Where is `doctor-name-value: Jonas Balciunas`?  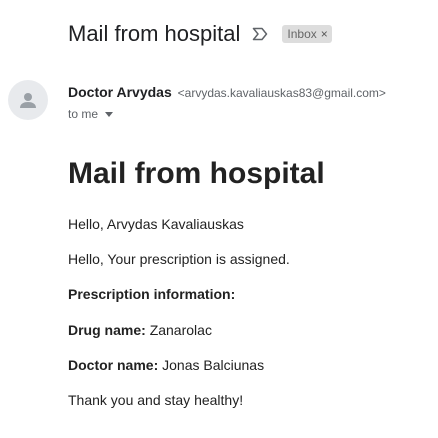 doctor-name-value: Jonas Balciunas is located at coordinates (213, 365).